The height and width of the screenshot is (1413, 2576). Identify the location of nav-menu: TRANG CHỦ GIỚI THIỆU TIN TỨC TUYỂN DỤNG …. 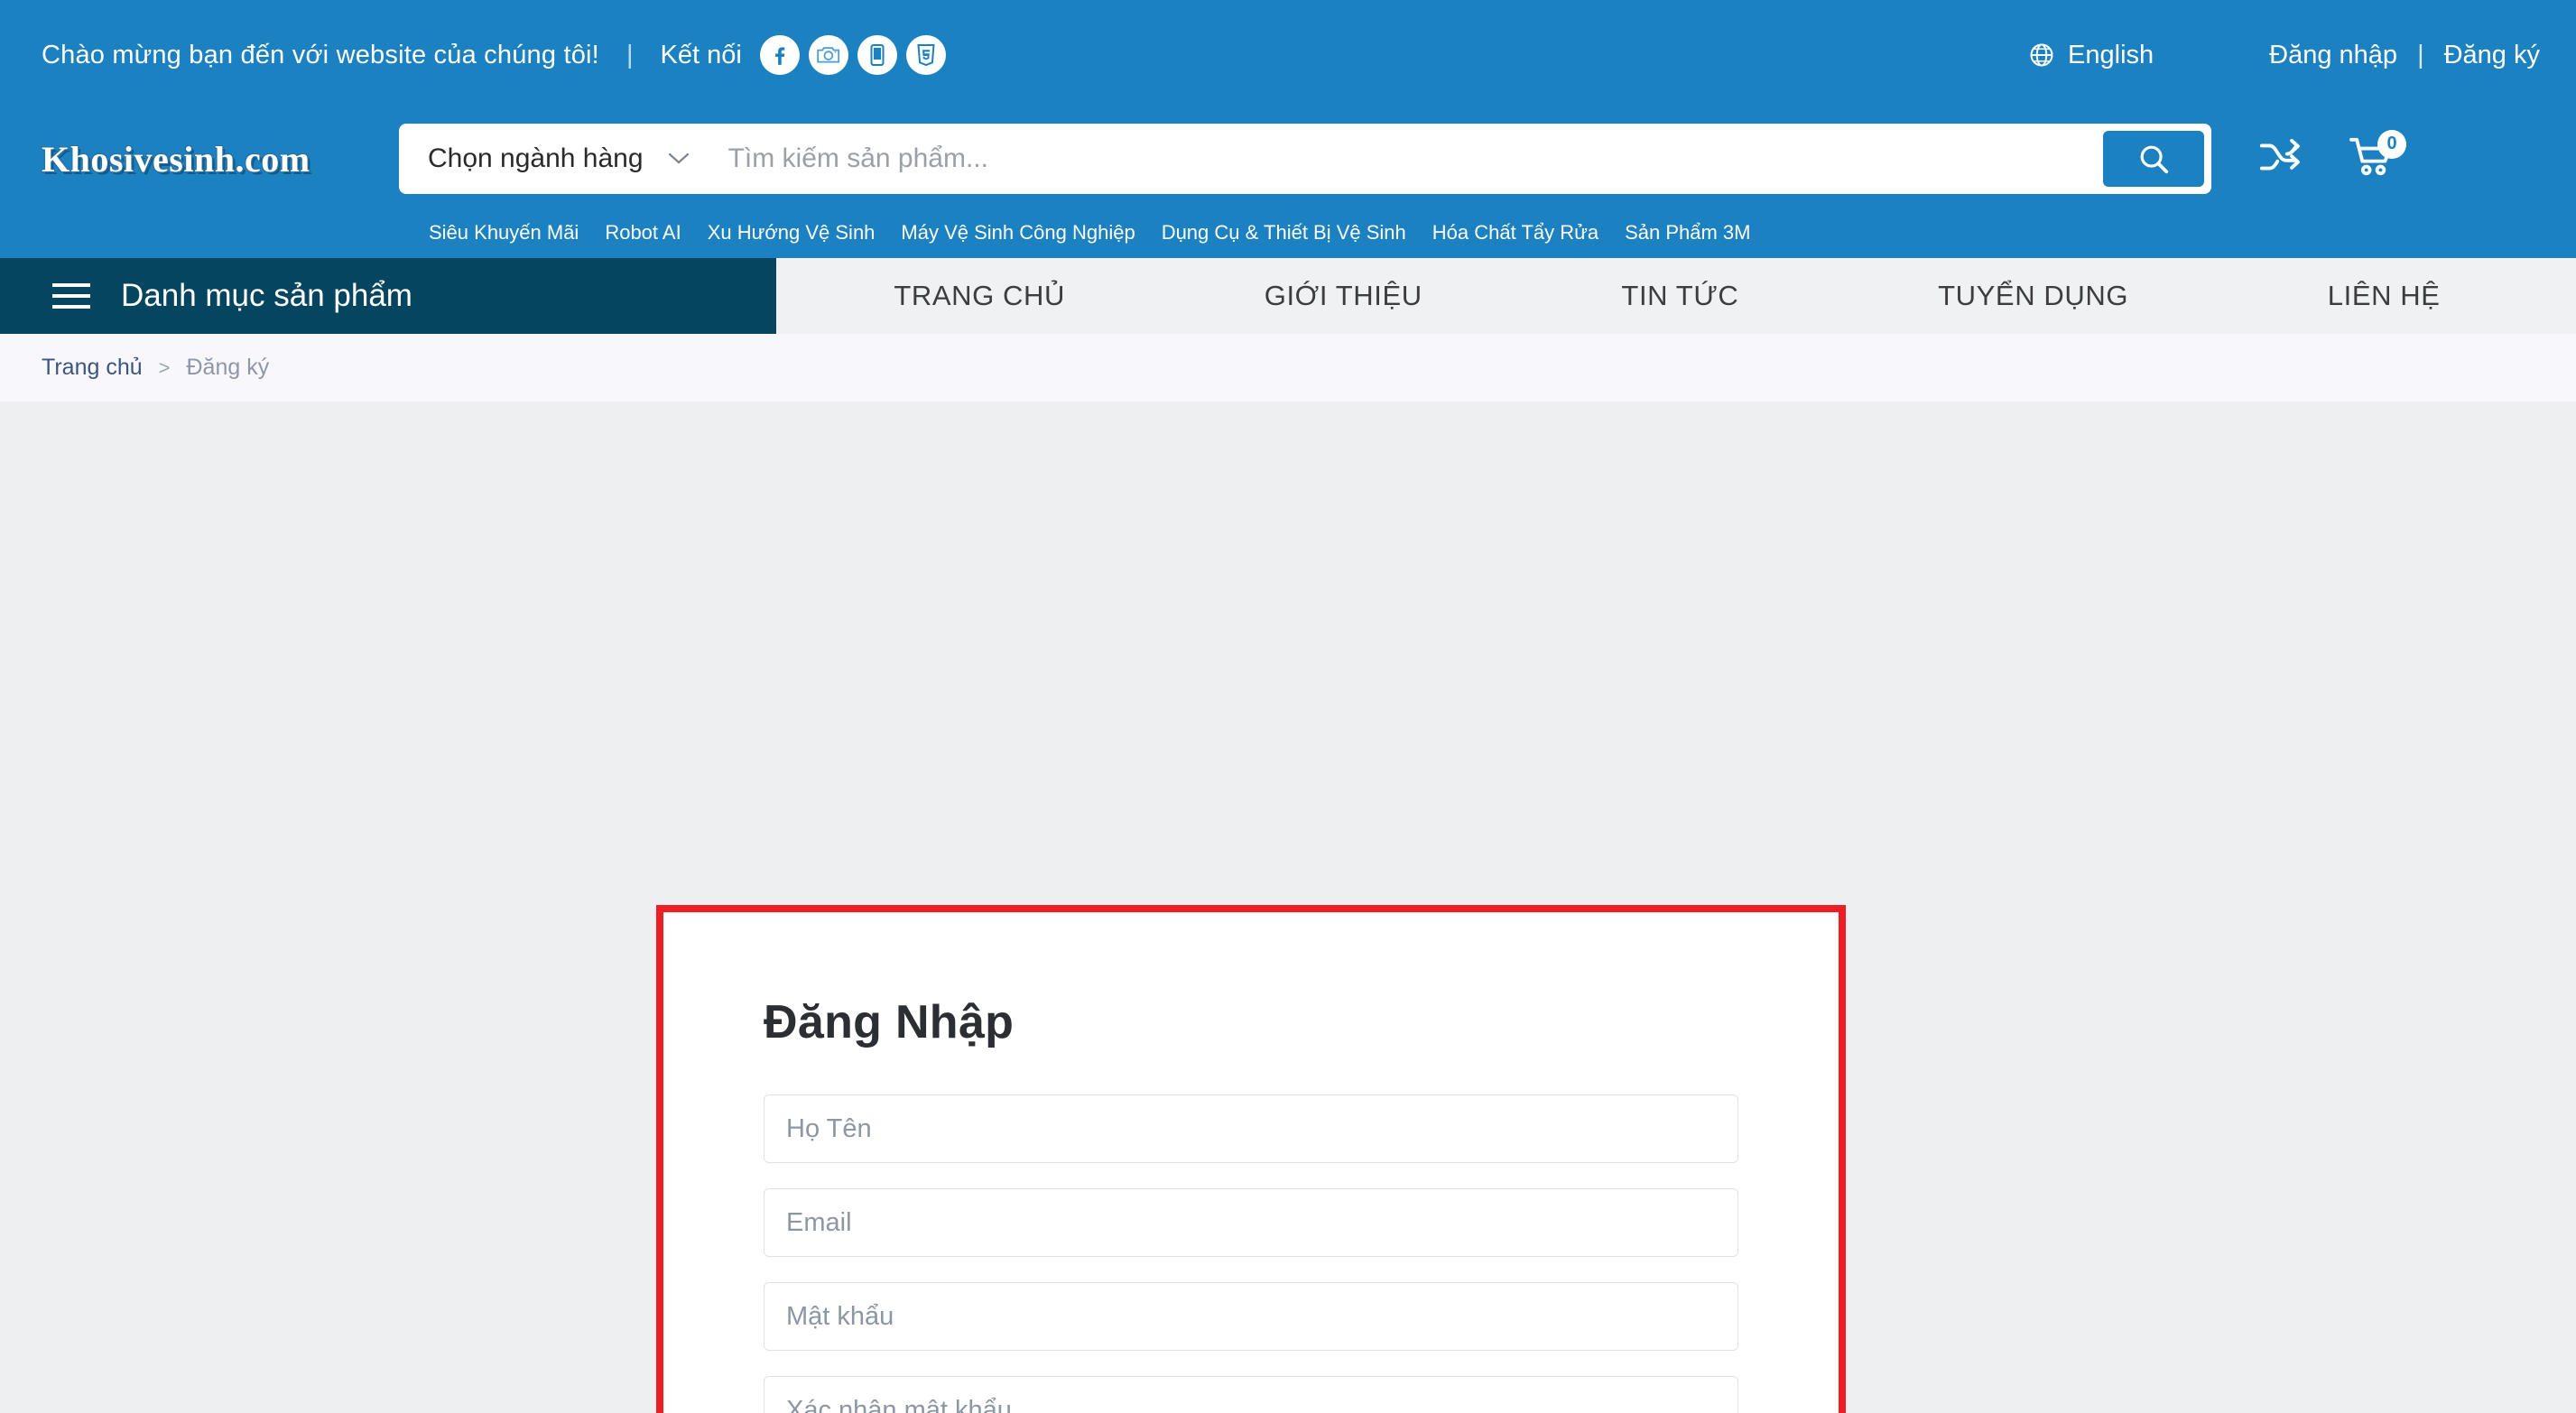
(1676, 296).